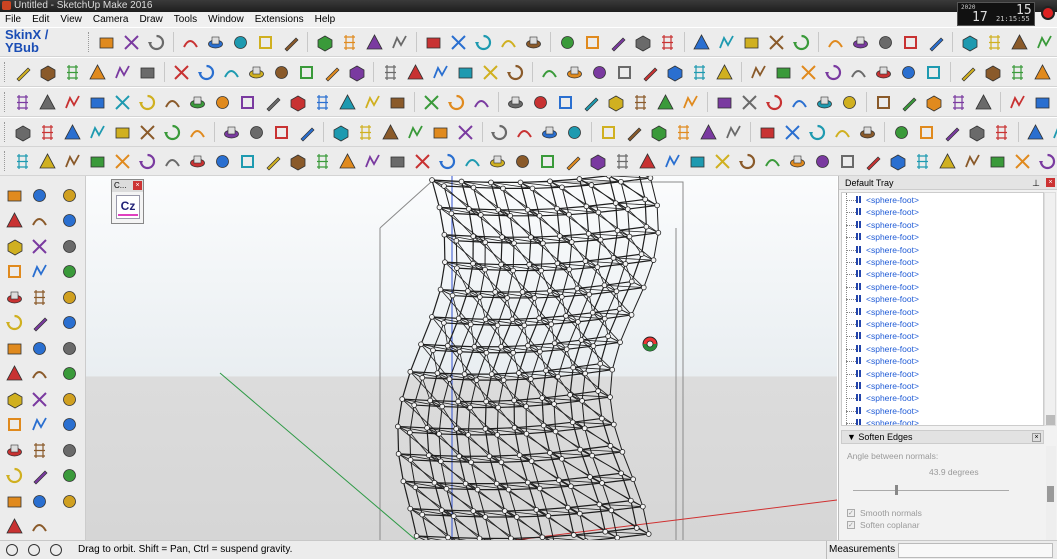 The height and width of the screenshot is (559, 1057). What do you see at coordinates (1050, 420) in the screenshot?
I see `outliner-scroll-thumb` at bounding box center [1050, 420].